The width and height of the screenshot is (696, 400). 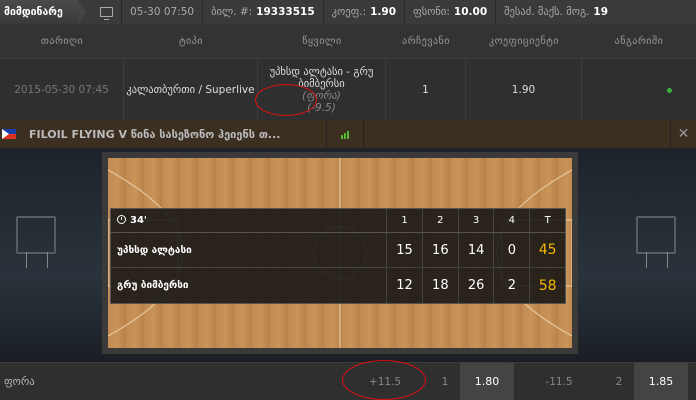 What do you see at coordinates (9, 134) in the screenshot?
I see `philippines-flag-icon` at bounding box center [9, 134].